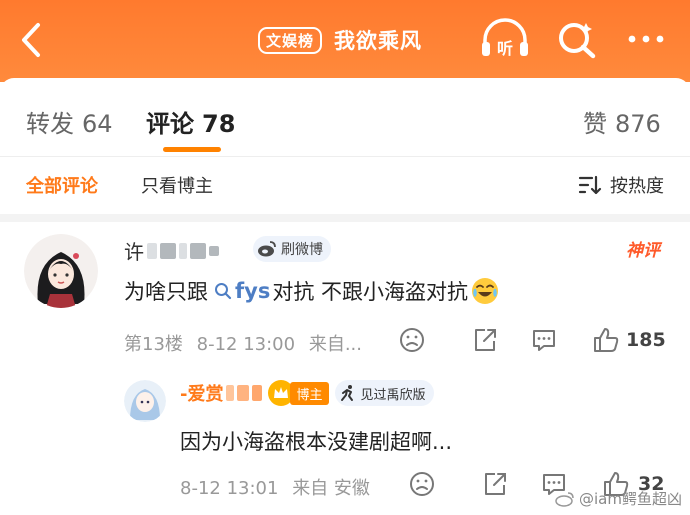 Image resolution: width=690 pixels, height=515 pixels. What do you see at coordinates (246, 344) in the screenshot?
I see `comment-time: 8-12 13:00` at bounding box center [246, 344].